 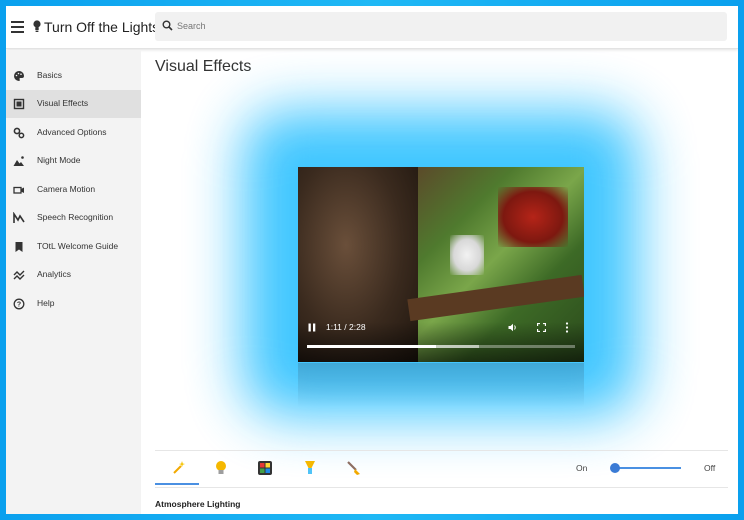 What do you see at coordinates (582, 468) in the screenshot?
I see `toggle-on-label: On` at bounding box center [582, 468].